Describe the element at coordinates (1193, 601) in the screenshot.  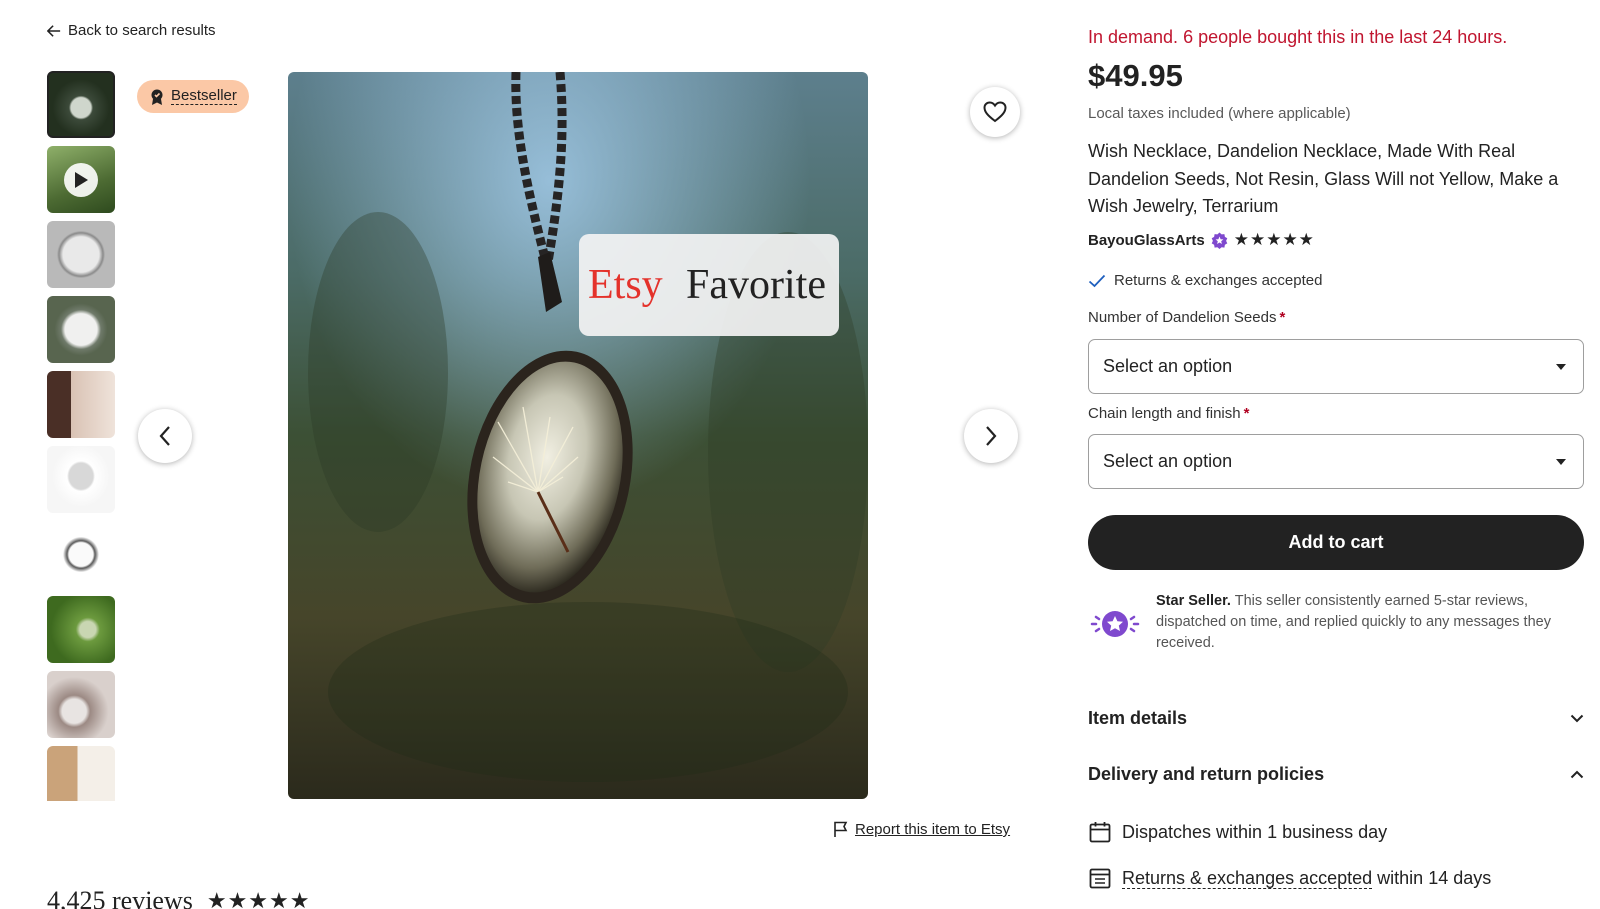
I see `star-seller-title: Star Seller.` at that location.